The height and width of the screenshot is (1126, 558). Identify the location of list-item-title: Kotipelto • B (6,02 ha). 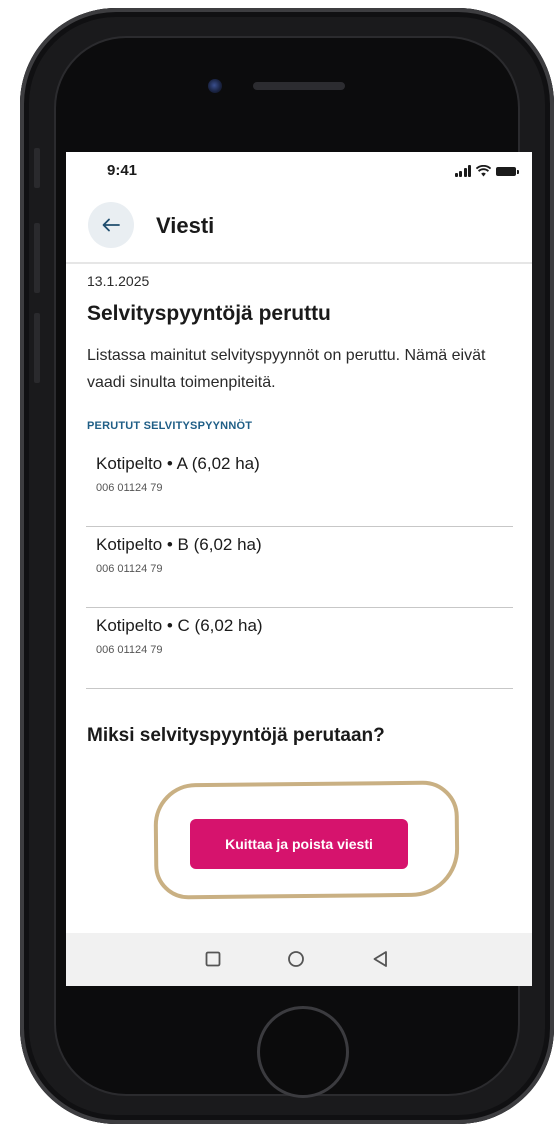
(179, 544).